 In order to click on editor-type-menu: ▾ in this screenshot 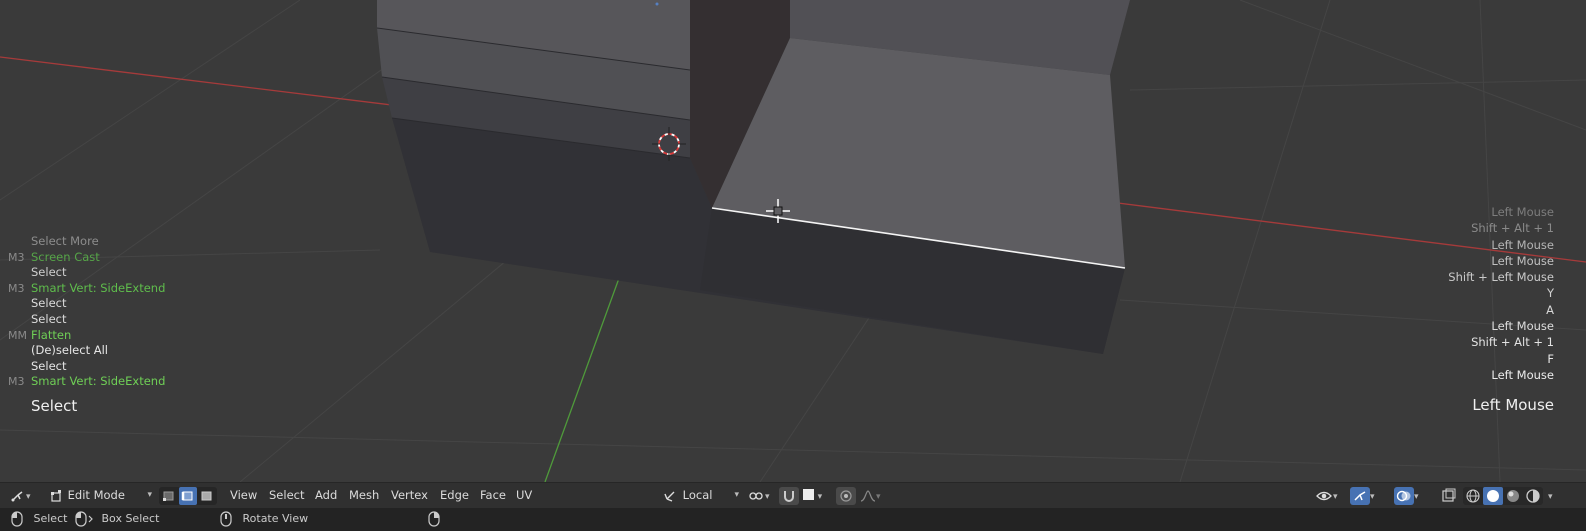, I will do `click(20, 496)`.